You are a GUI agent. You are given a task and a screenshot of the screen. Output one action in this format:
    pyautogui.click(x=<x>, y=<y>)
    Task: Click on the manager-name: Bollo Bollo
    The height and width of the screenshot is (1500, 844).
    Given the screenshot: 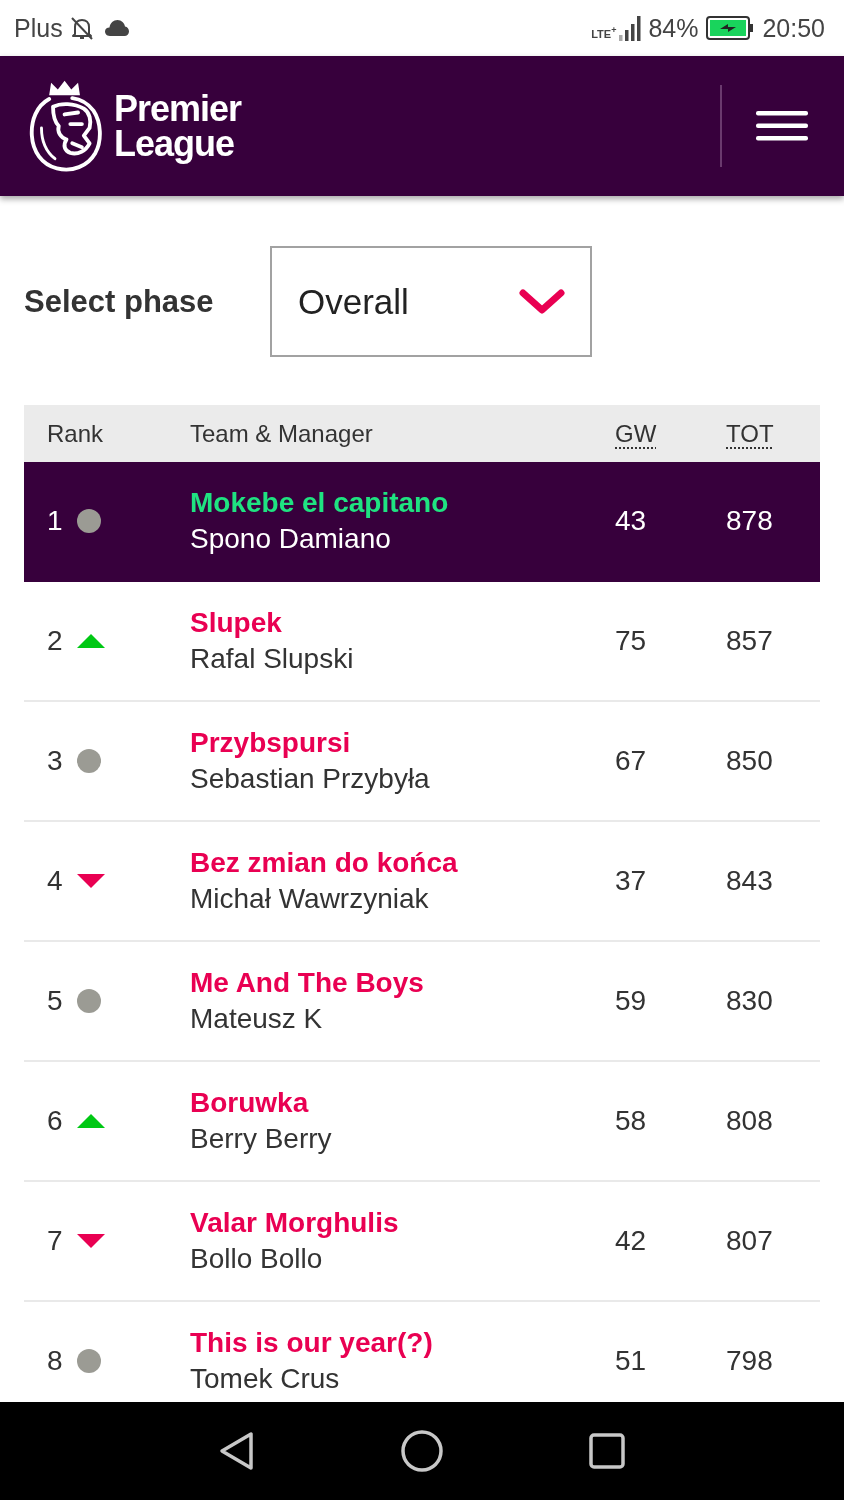 What is the action you would take?
    pyautogui.click(x=256, y=1259)
    